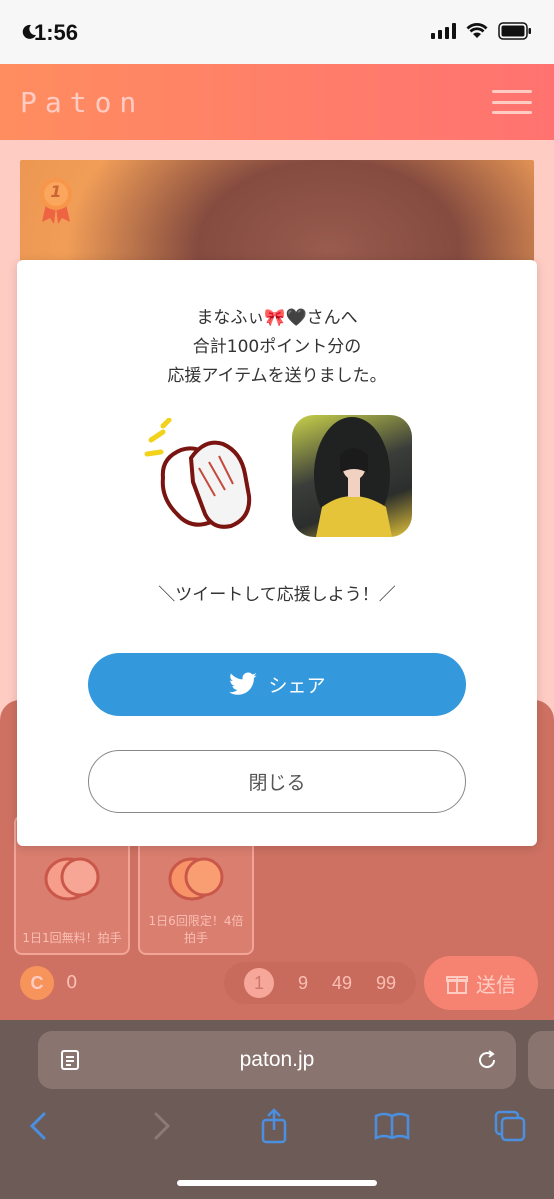 This screenshot has width=554, height=1199. Describe the element at coordinates (56, 32) in the screenshot. I see `status-time: 1:56` at that location.